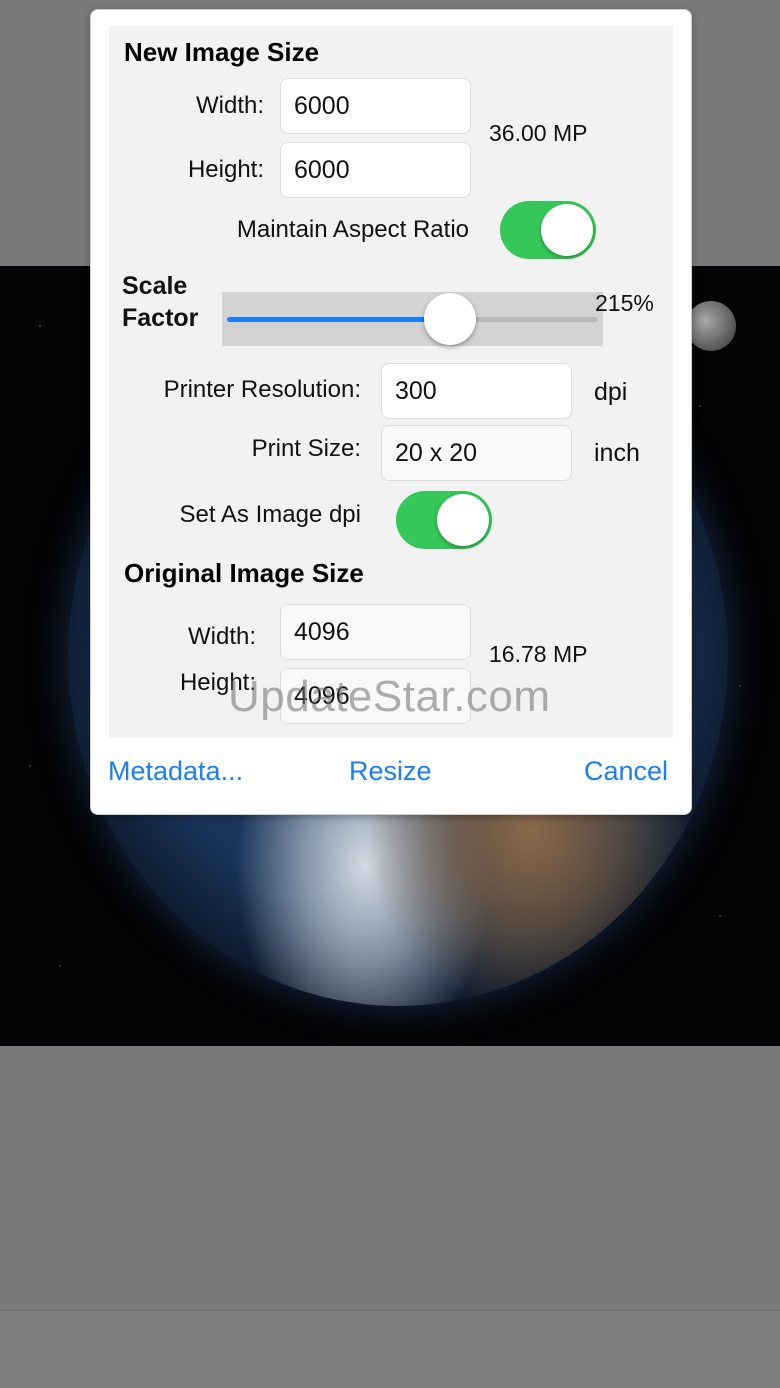 The height and width of the screenshot is (1388, 780). I want to click on scale-slider-container, so click(412, 319).